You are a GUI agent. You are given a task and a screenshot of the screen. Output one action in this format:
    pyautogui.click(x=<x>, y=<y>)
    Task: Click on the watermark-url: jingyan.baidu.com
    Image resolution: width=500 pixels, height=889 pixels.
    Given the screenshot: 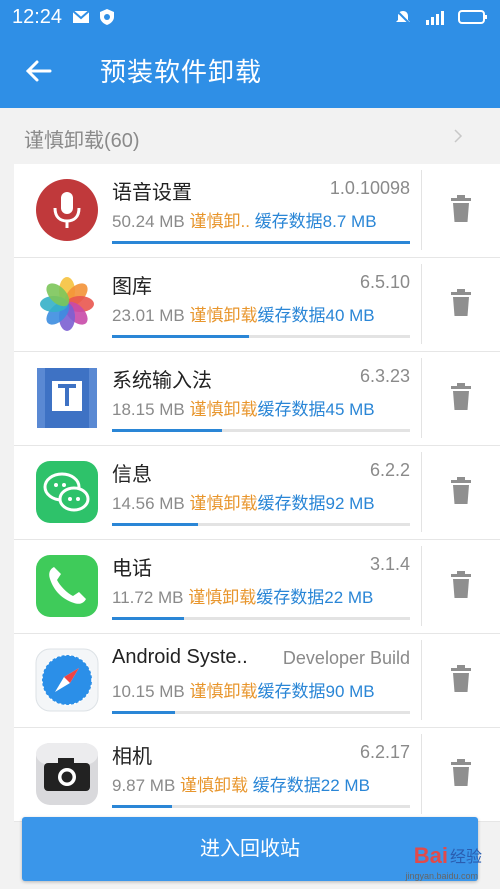 What is the action you would take?
    pyautogui.click(x=441, y=876)
    